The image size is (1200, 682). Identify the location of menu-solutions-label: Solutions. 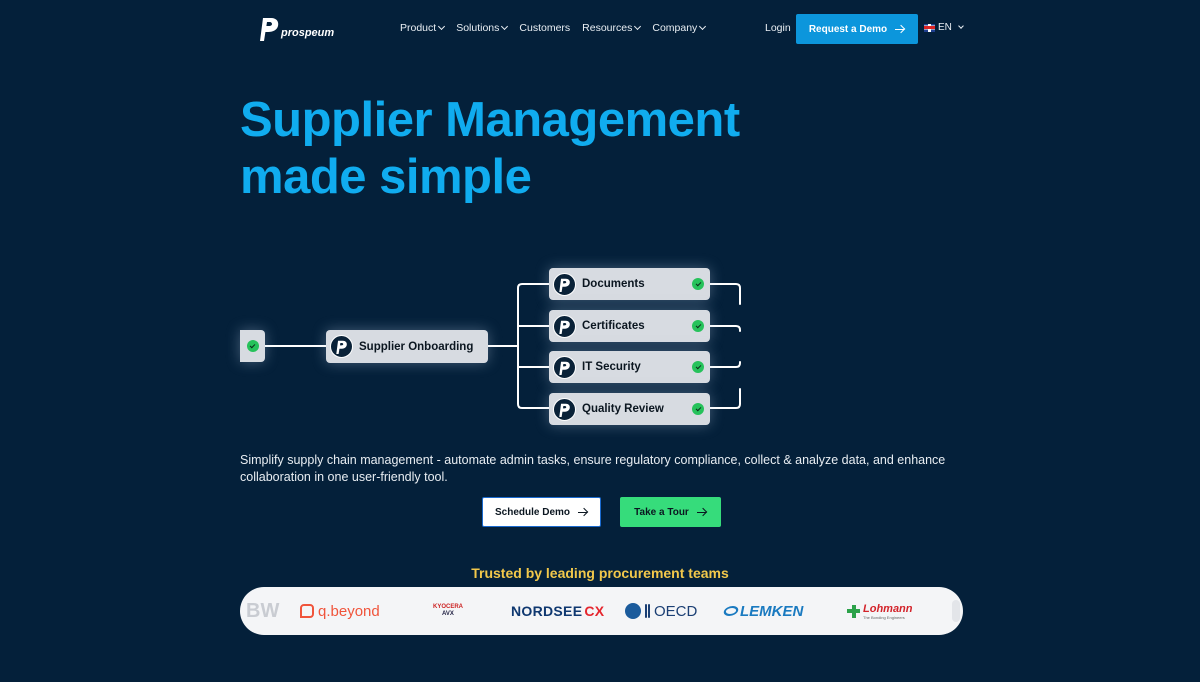
(478, 28).